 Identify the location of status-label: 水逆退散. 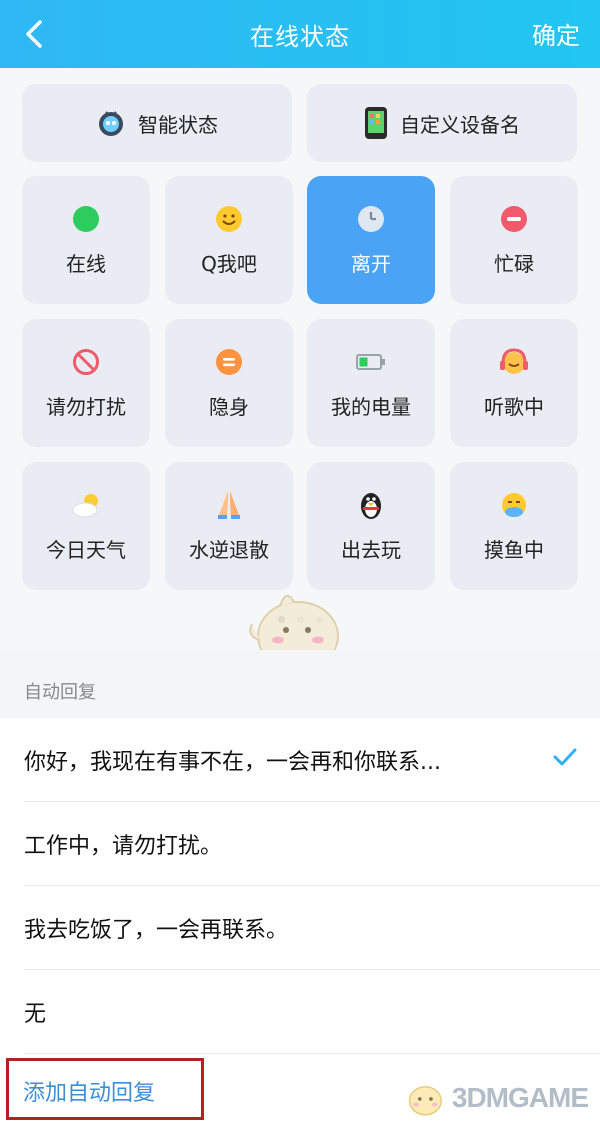
(229, 549).